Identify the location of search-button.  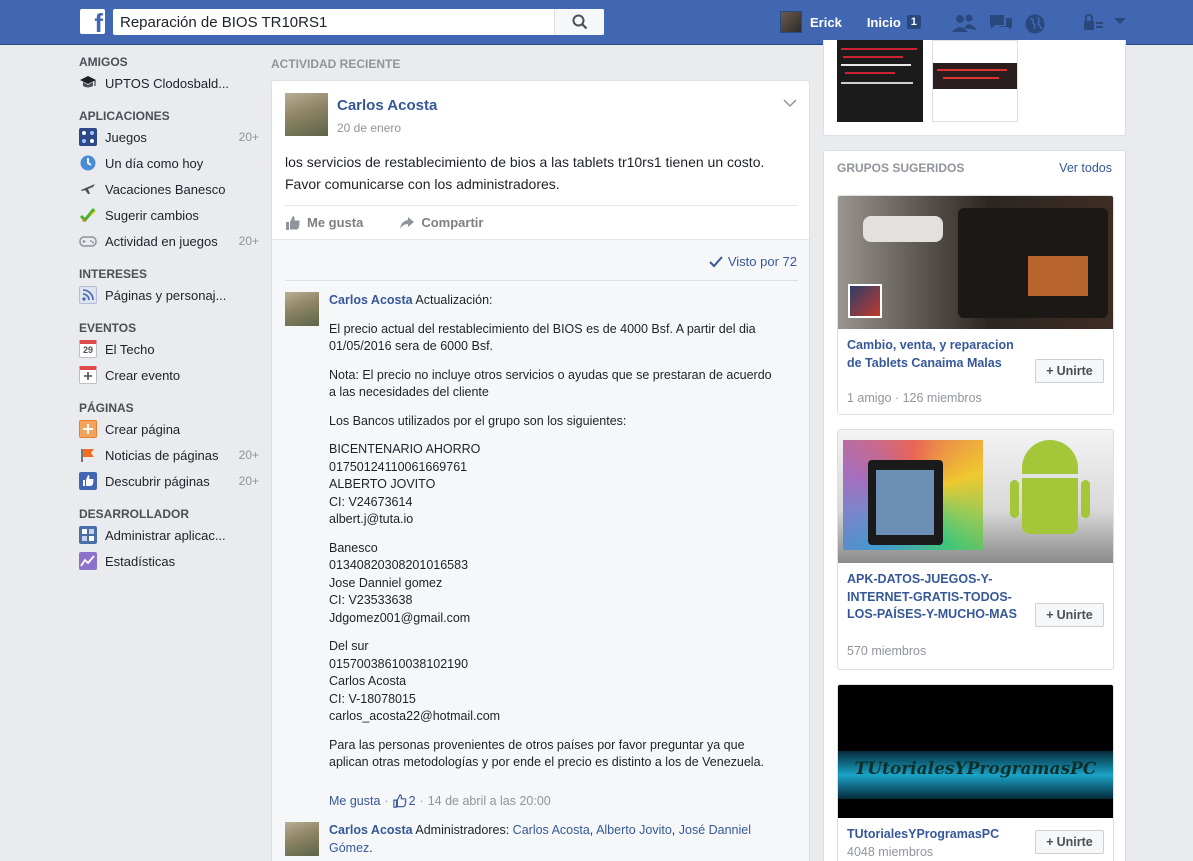
(579, 22).